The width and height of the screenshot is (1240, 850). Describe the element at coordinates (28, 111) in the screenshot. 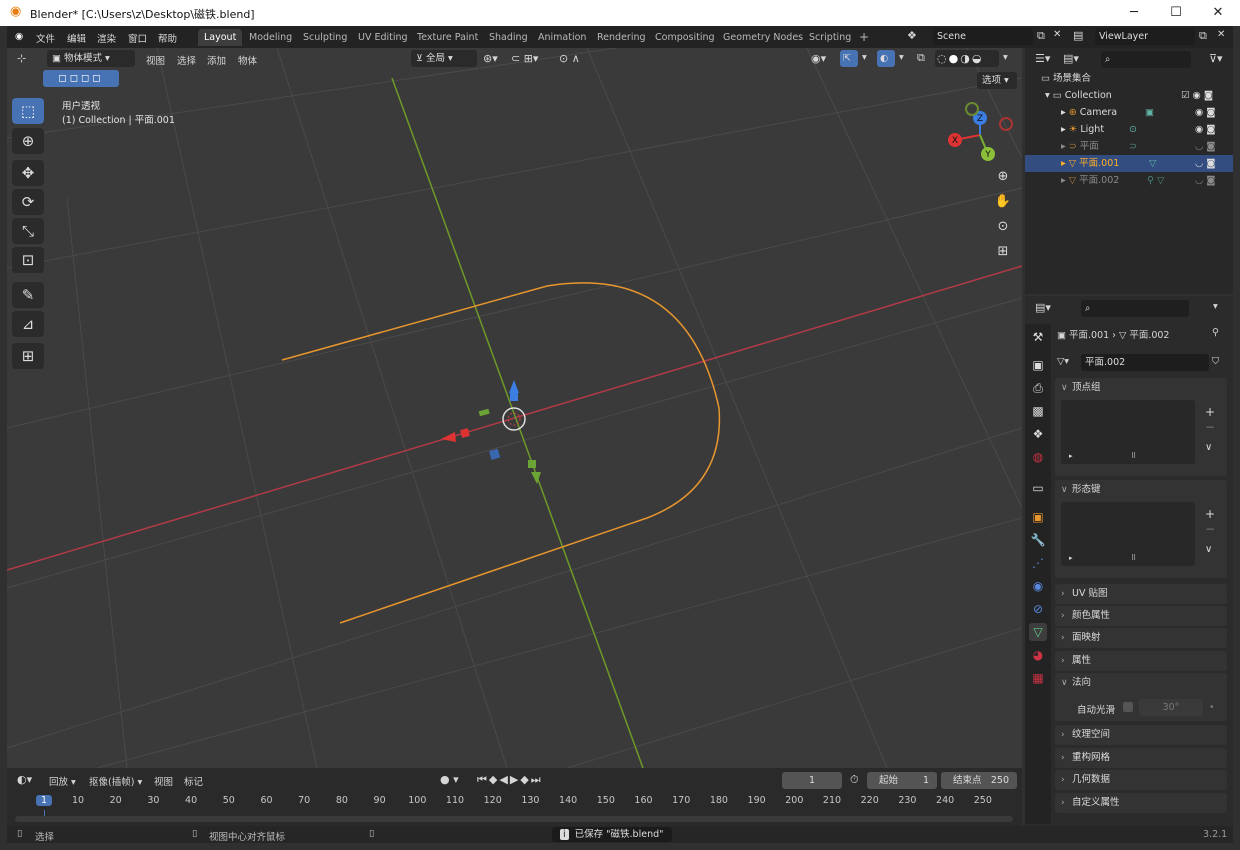

I see `select-box-tool: ⬚` at that location.